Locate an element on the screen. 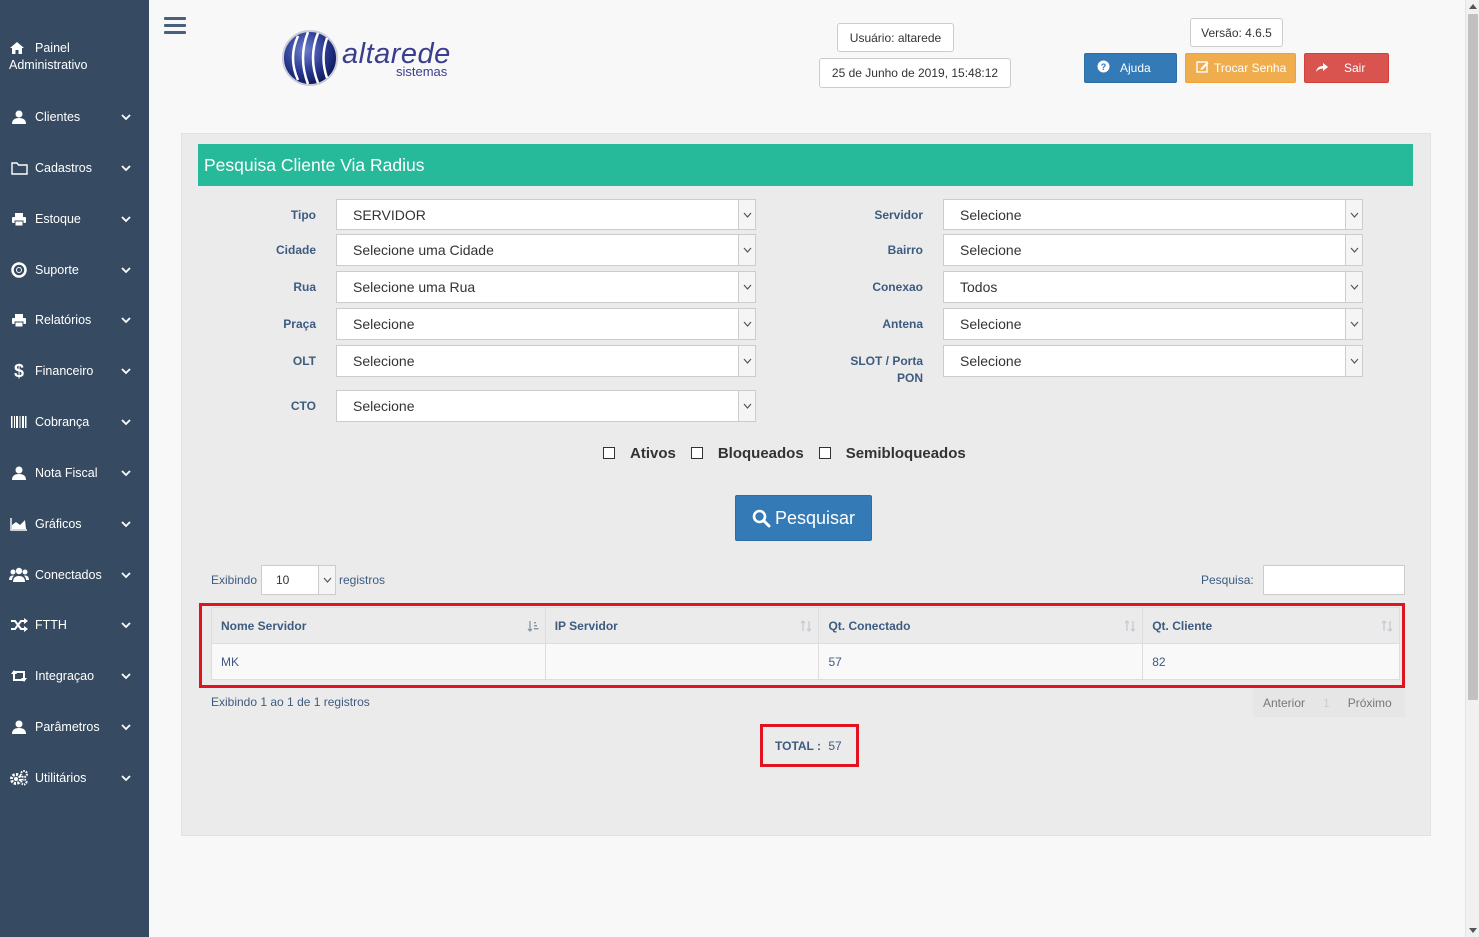 The image size is (1479, 937). pager-next: Próximo is located at coordinates (1370, 703).